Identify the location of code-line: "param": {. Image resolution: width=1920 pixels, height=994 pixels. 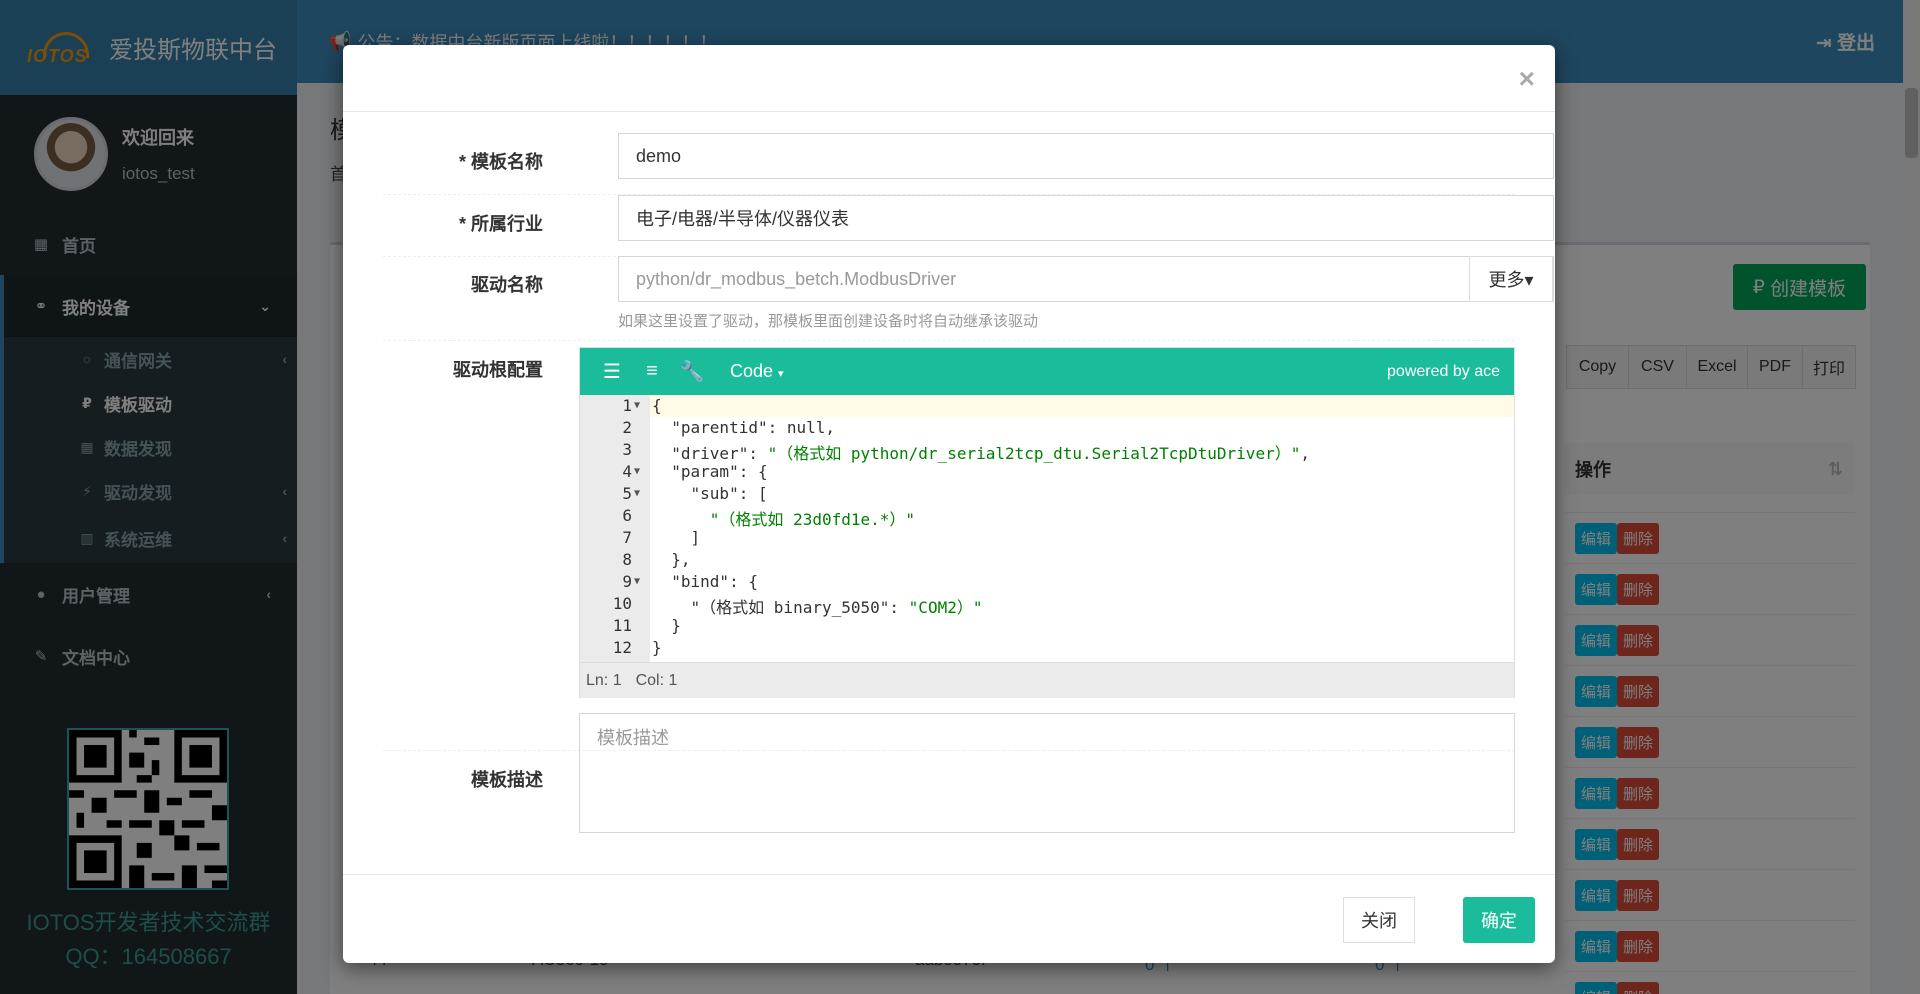
(710, 471).